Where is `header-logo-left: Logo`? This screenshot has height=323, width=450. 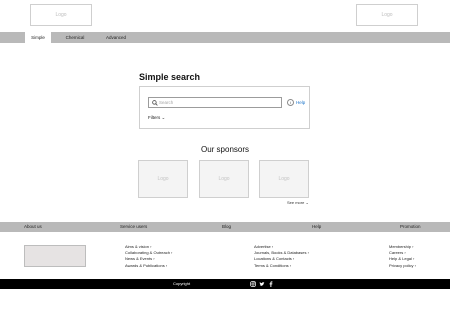 header-logo-left: Logo is located at coordinates (61, 15).